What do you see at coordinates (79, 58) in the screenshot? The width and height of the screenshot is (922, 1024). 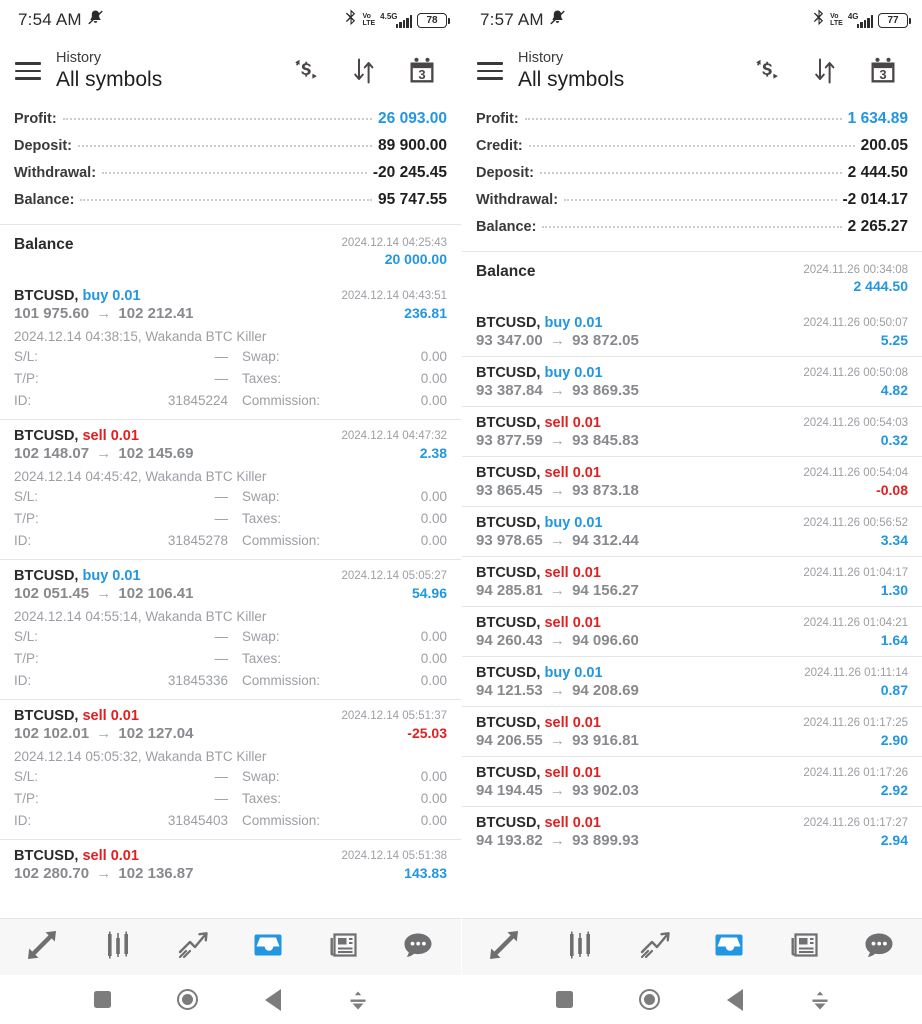 I see `header-subtitle: History` at bounding box center [79, 58].